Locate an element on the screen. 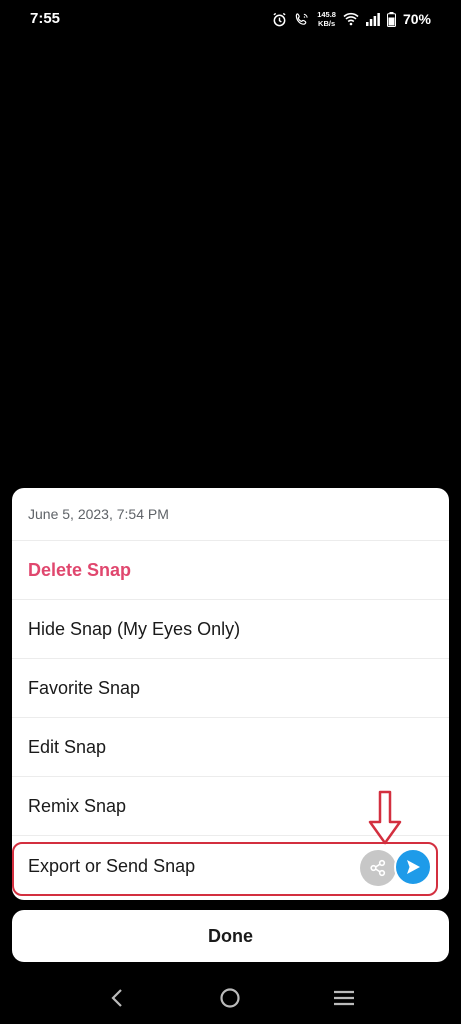 The image size is (461, 1024). status-time: 7:55 is located at coordinates (45, 18).